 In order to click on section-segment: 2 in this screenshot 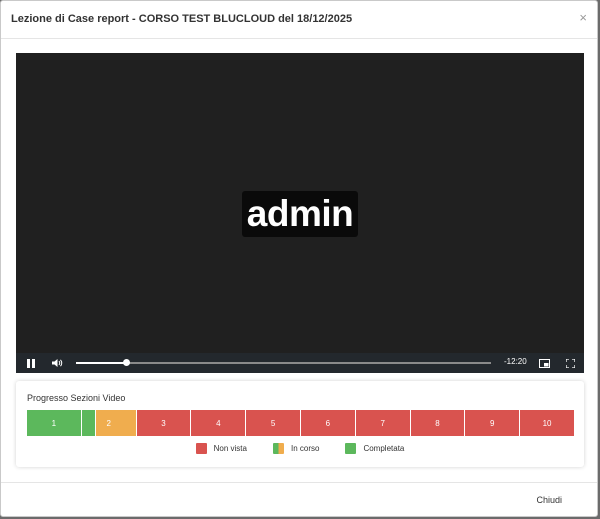, I will do `click(109, 423)`.